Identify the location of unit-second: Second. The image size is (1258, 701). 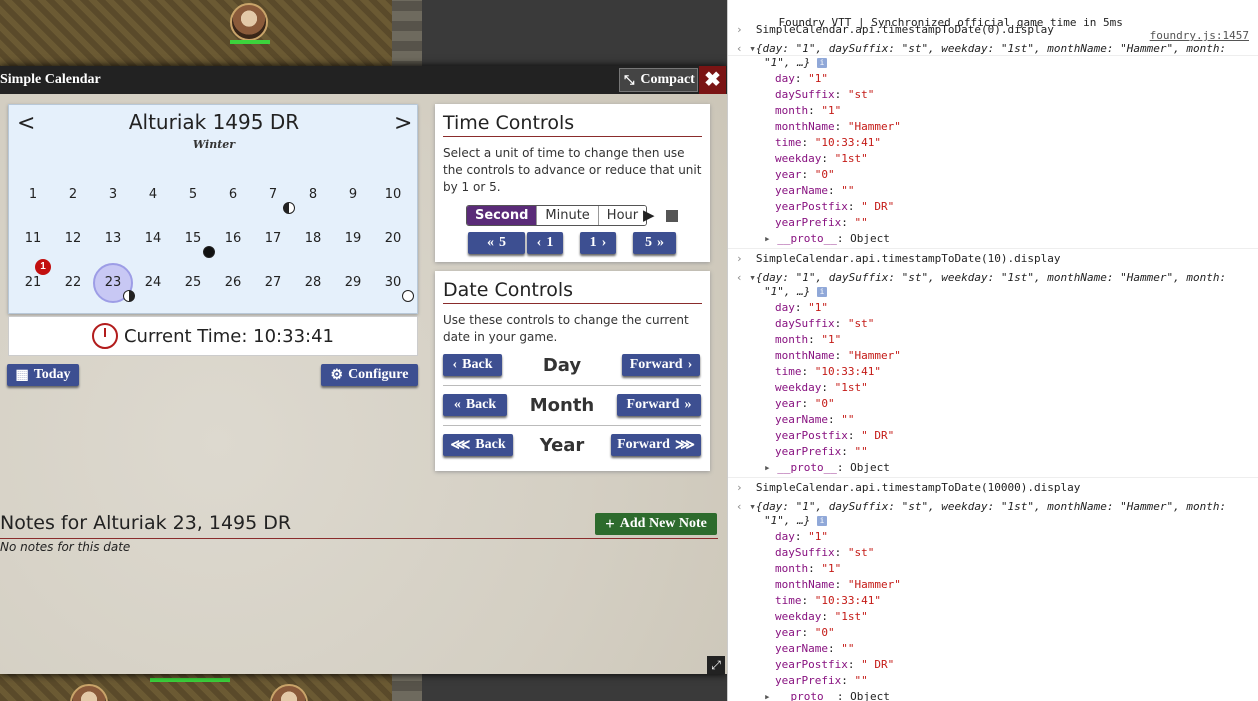
(502, 215).